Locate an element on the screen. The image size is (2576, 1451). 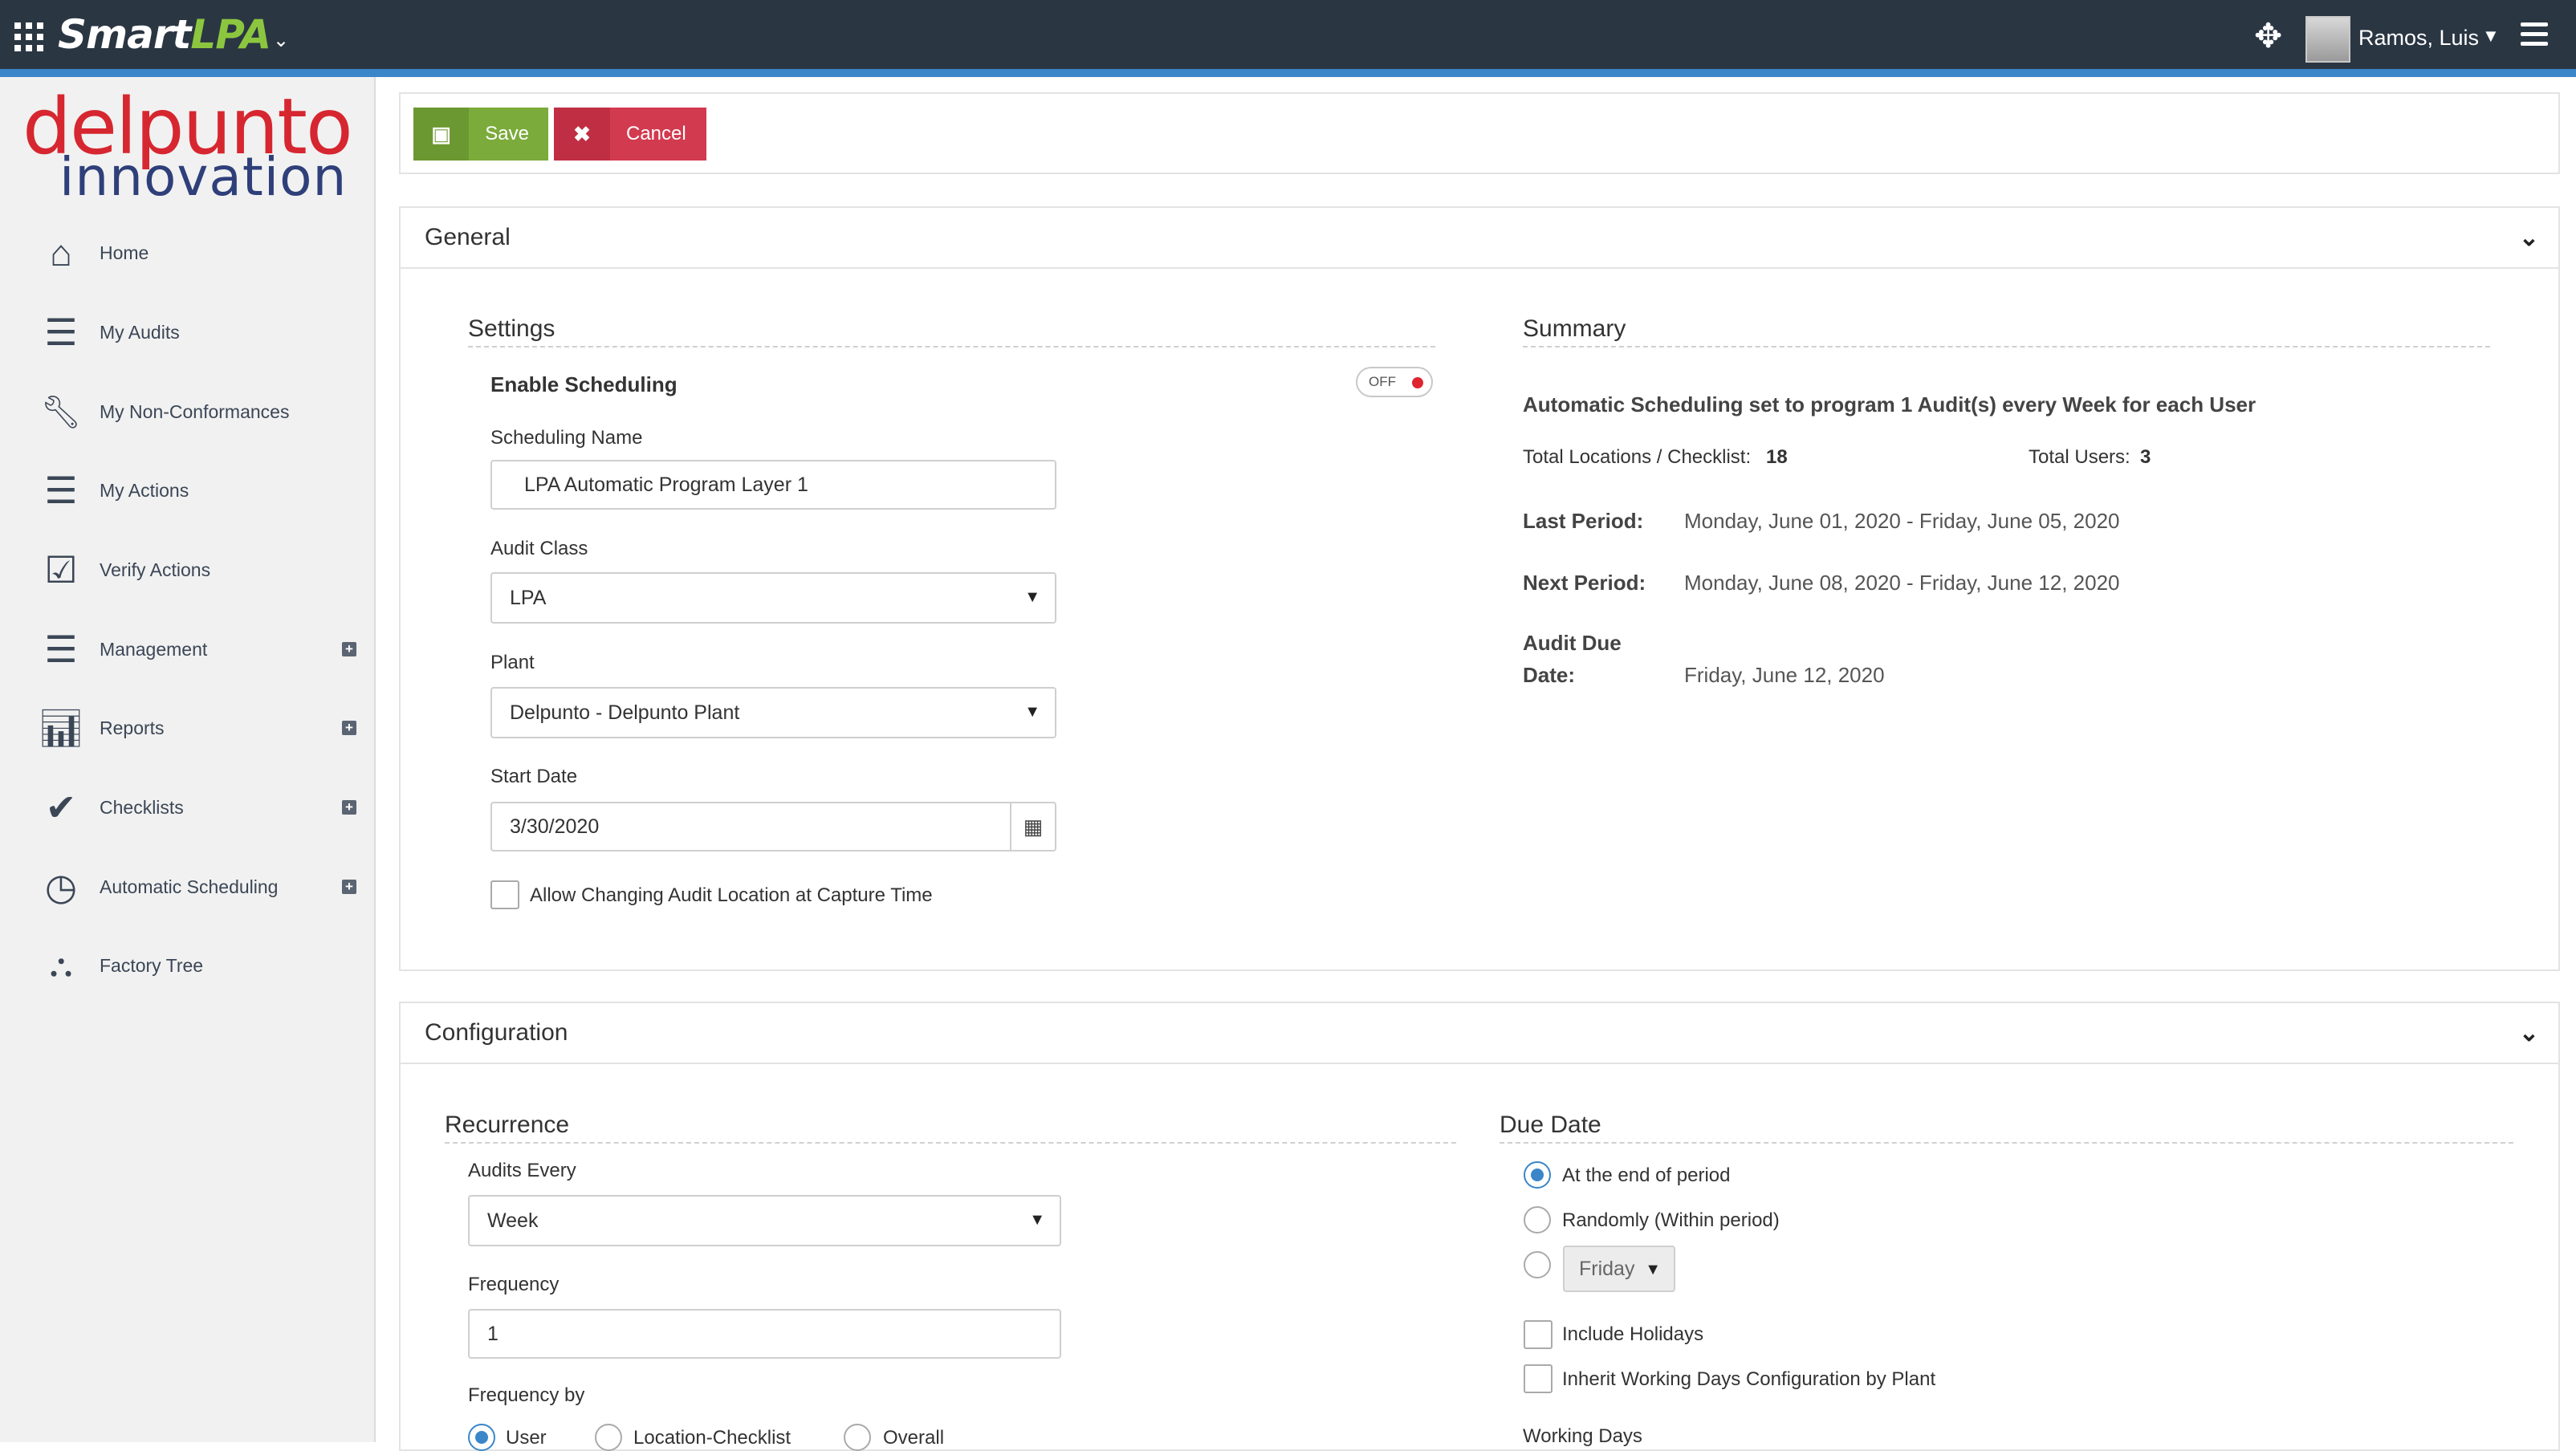
sidebar-item-management: ☰ Management + is located at coordinates (203, 649).